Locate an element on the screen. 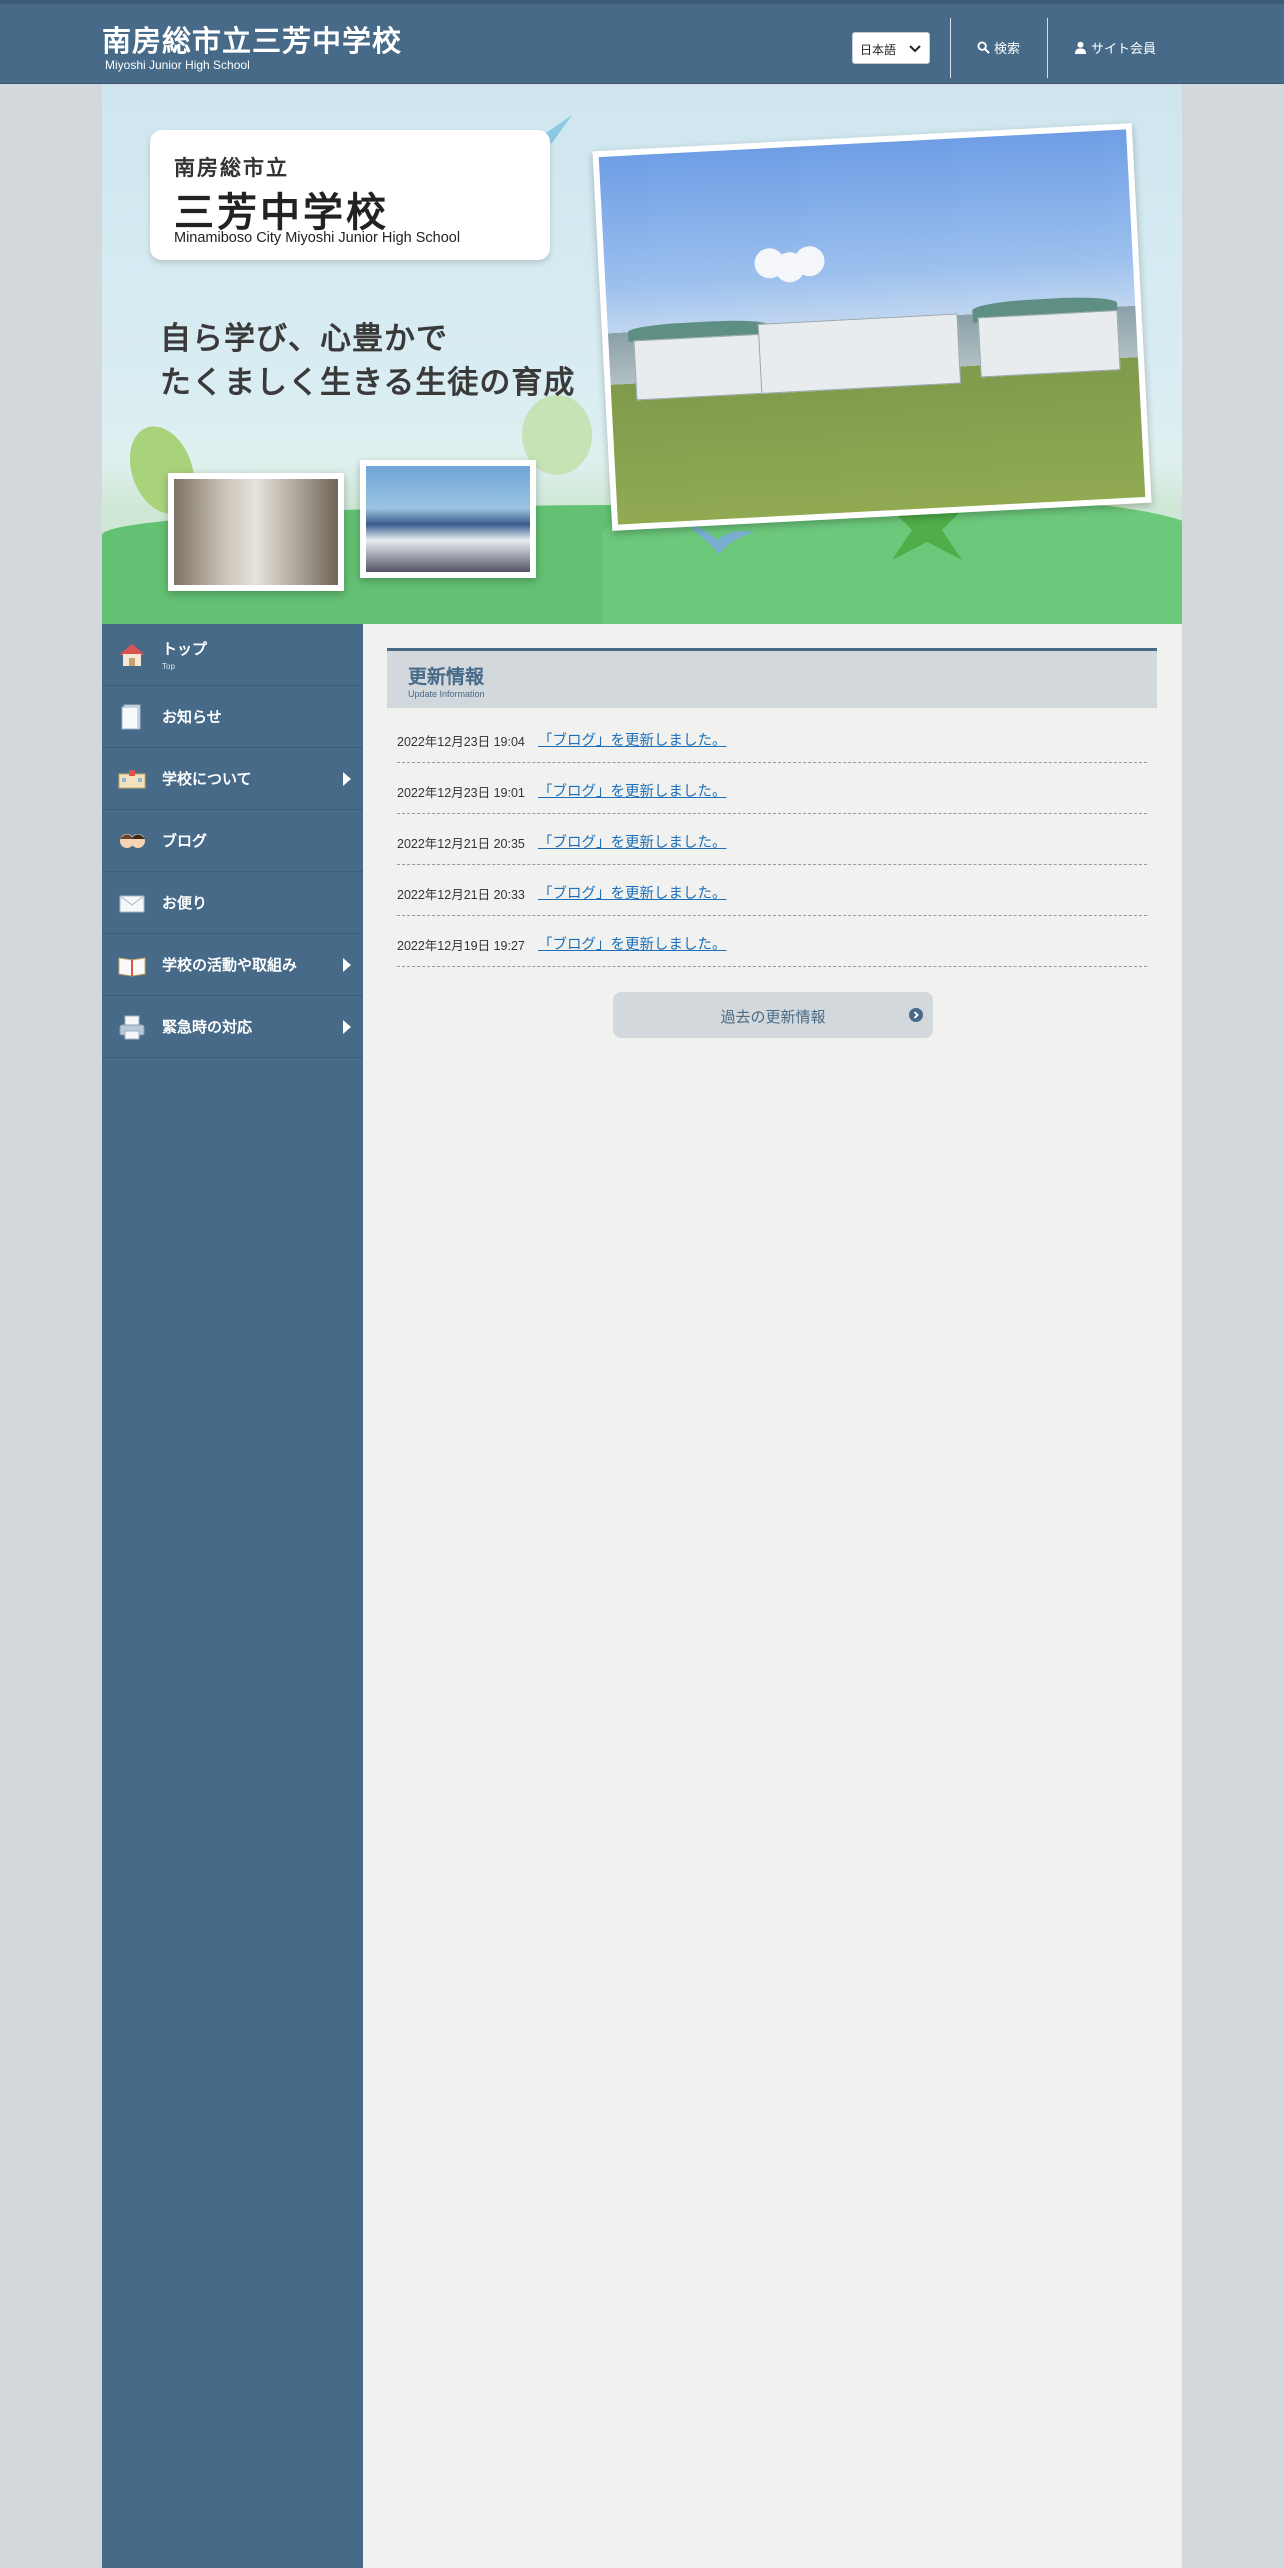 The height and width of the screenshot is (2568, 1284). site-subtitle: Miyoshi Junior High School is located at coordinates (177, 65).